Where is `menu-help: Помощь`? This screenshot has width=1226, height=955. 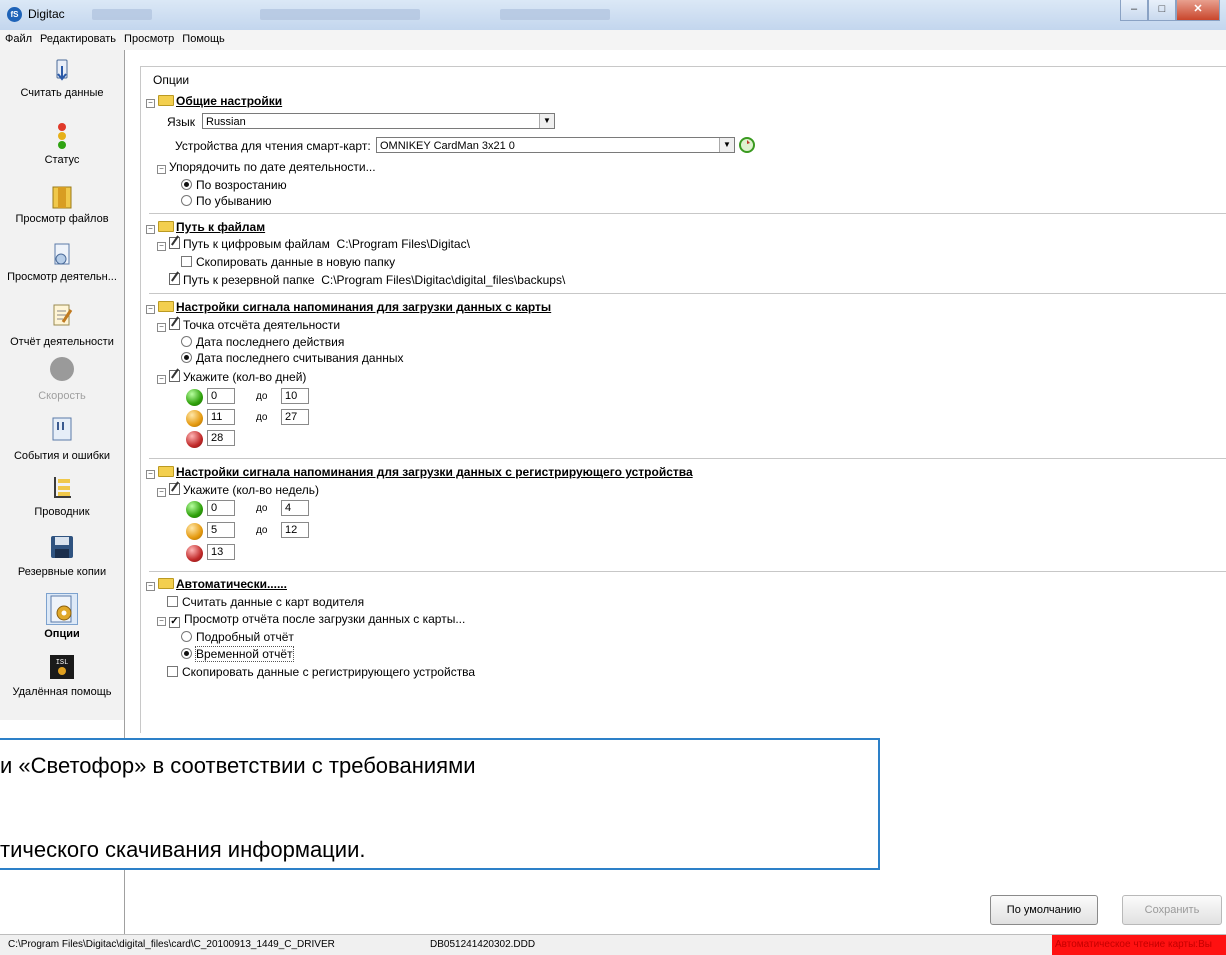
menu-help: Помощь is located at coordinates (202, 40).